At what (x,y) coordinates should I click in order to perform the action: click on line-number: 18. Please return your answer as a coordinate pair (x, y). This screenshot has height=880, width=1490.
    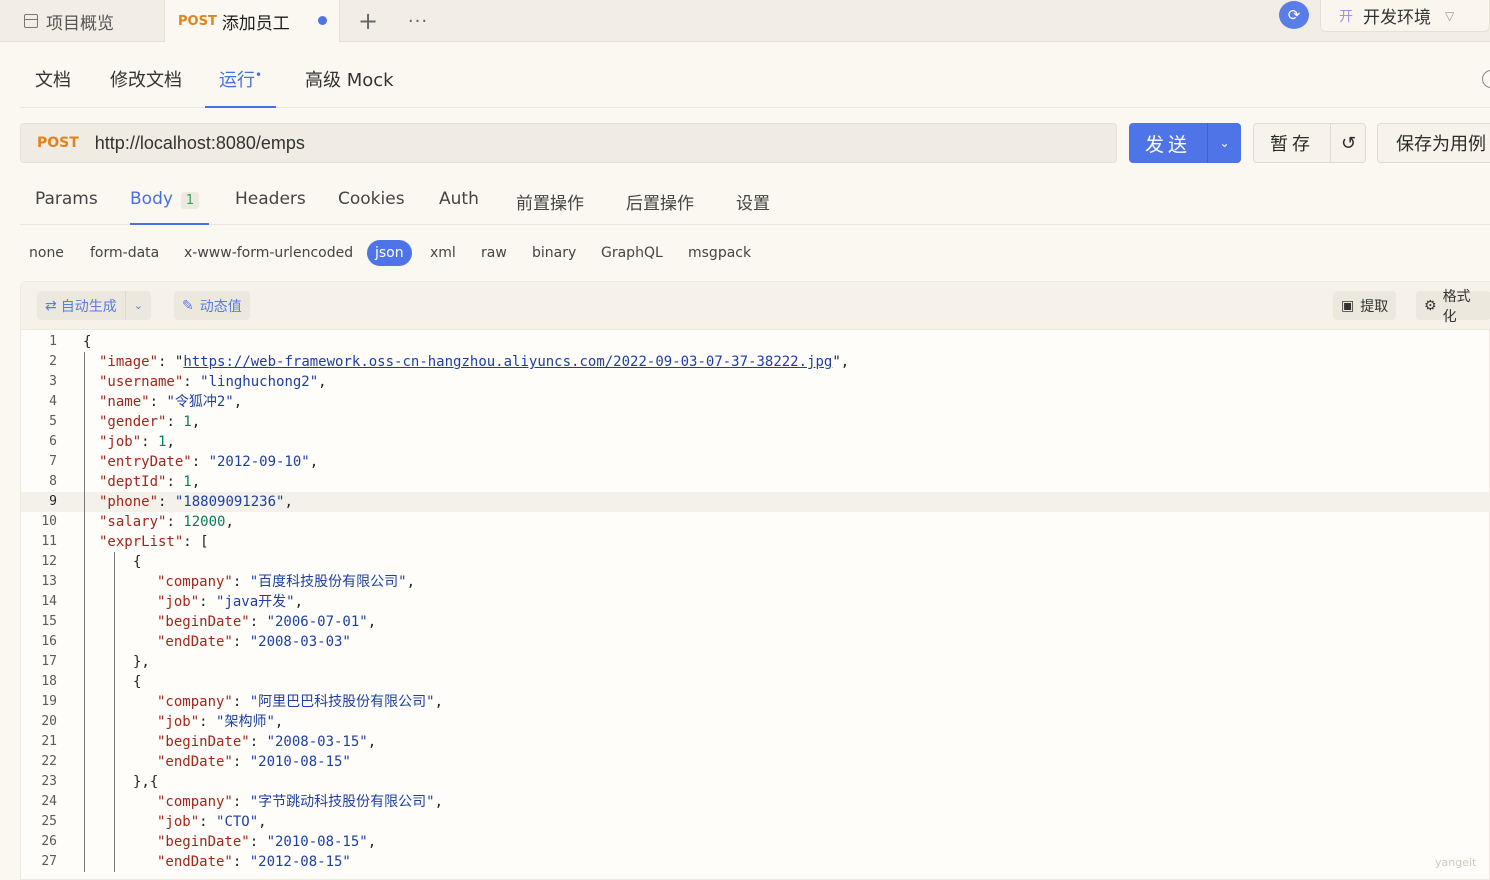
    Looking at the image, I should click on (49, 681).